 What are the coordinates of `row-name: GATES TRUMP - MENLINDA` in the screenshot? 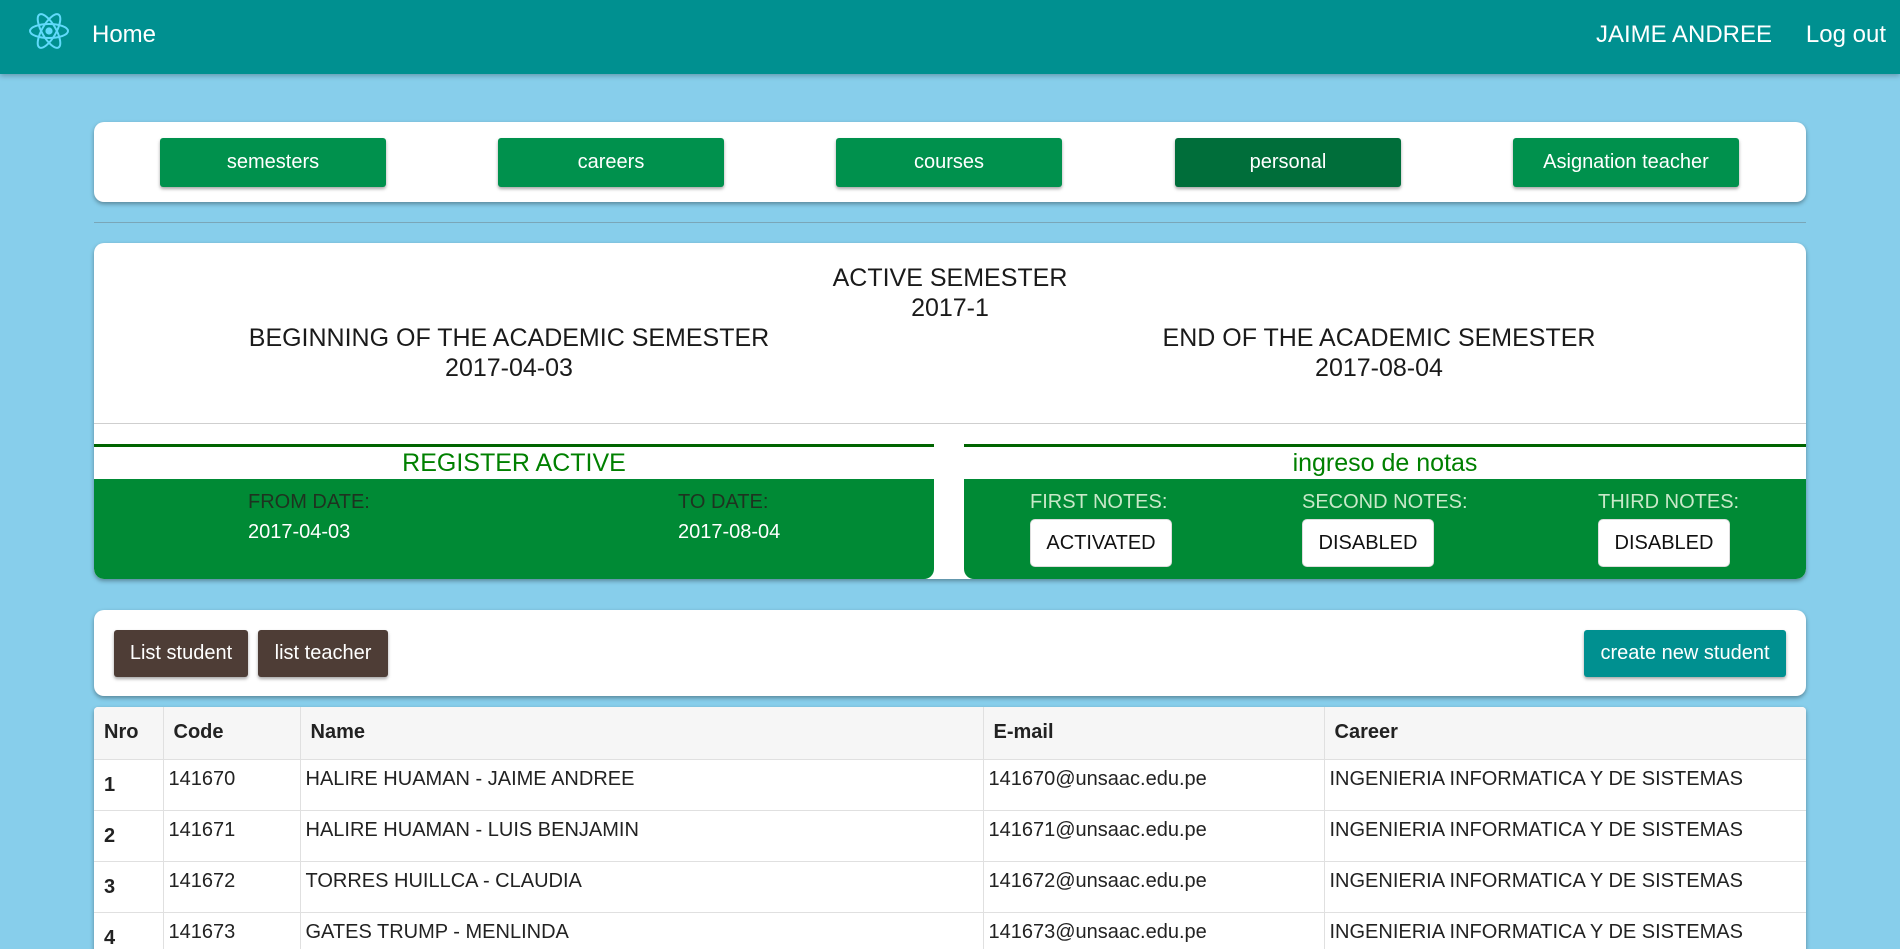 It's located at (642, 930).